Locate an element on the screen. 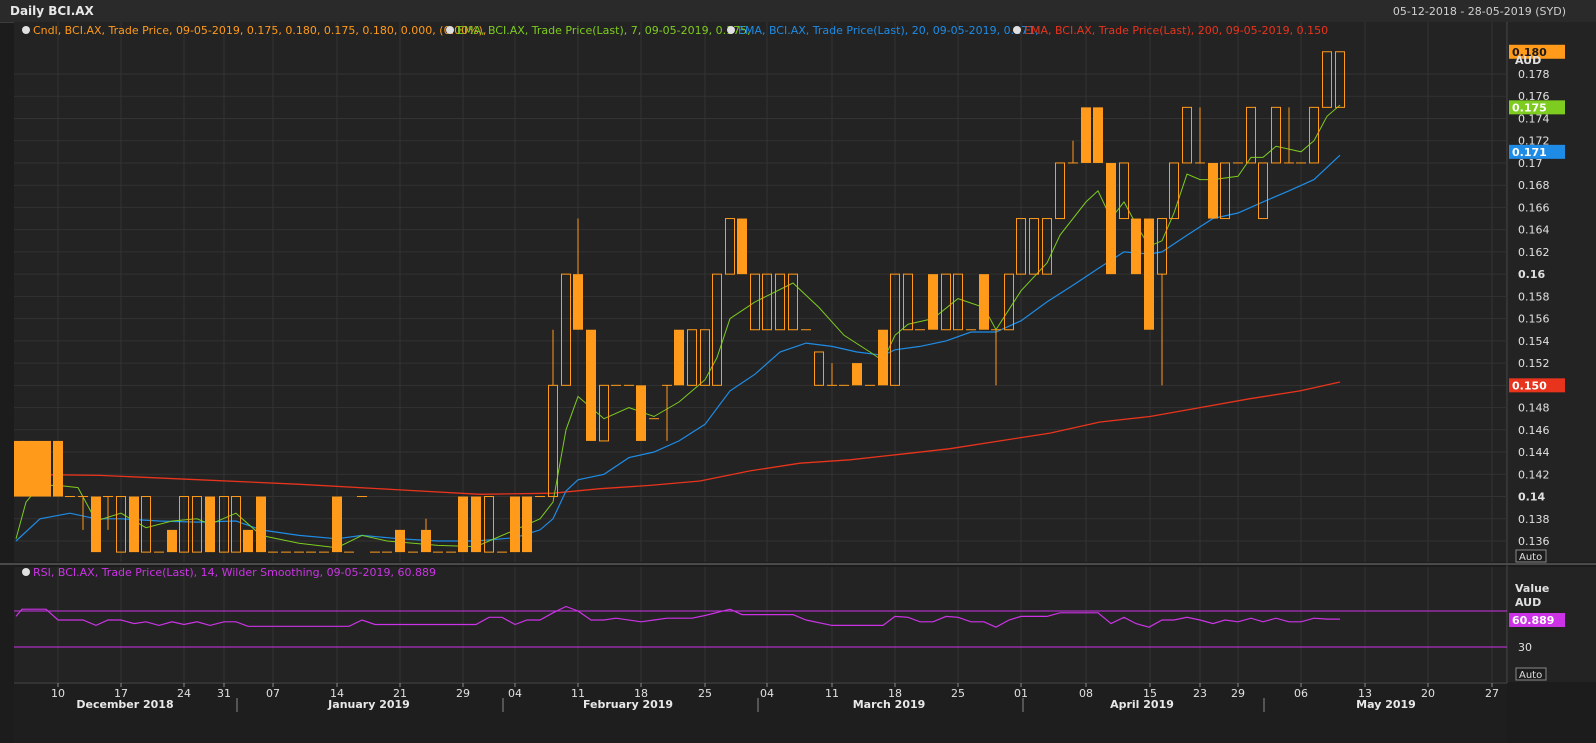 This screenshot has height=743, width=1596. price-tick-label: 0.158 is located at coordinates (1534, 296).